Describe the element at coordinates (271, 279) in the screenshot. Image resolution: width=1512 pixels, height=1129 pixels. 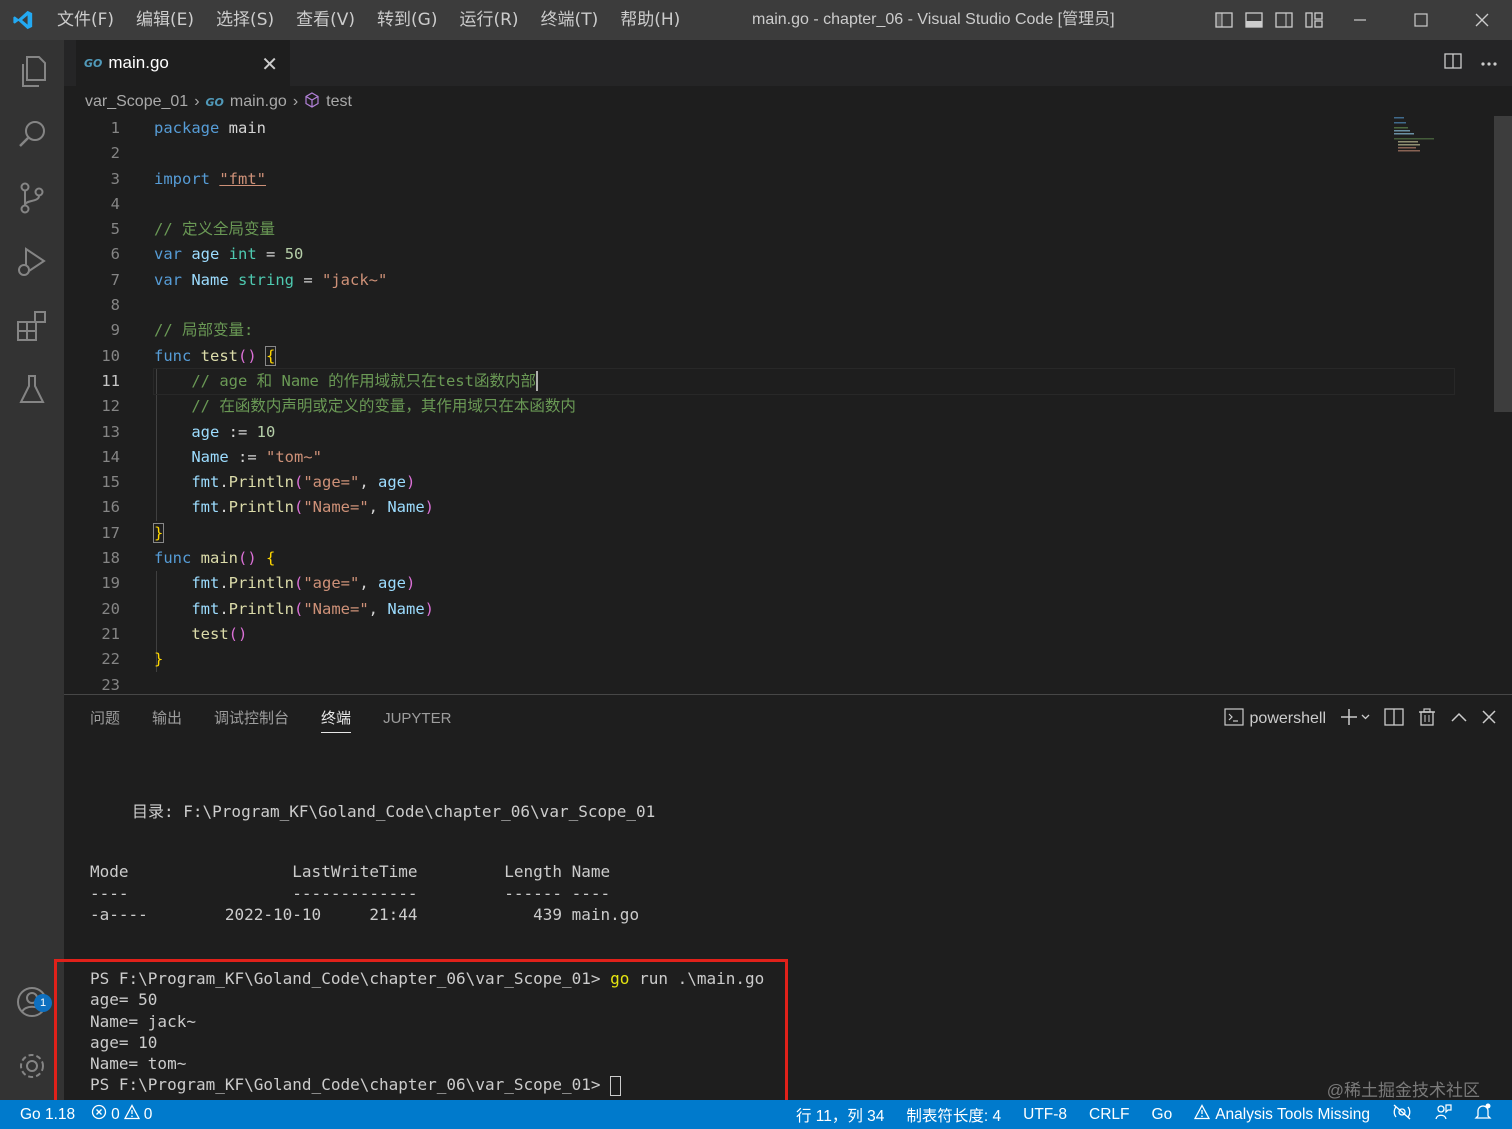
I see `code-line-7: var Name string = "jack~"` at that location.